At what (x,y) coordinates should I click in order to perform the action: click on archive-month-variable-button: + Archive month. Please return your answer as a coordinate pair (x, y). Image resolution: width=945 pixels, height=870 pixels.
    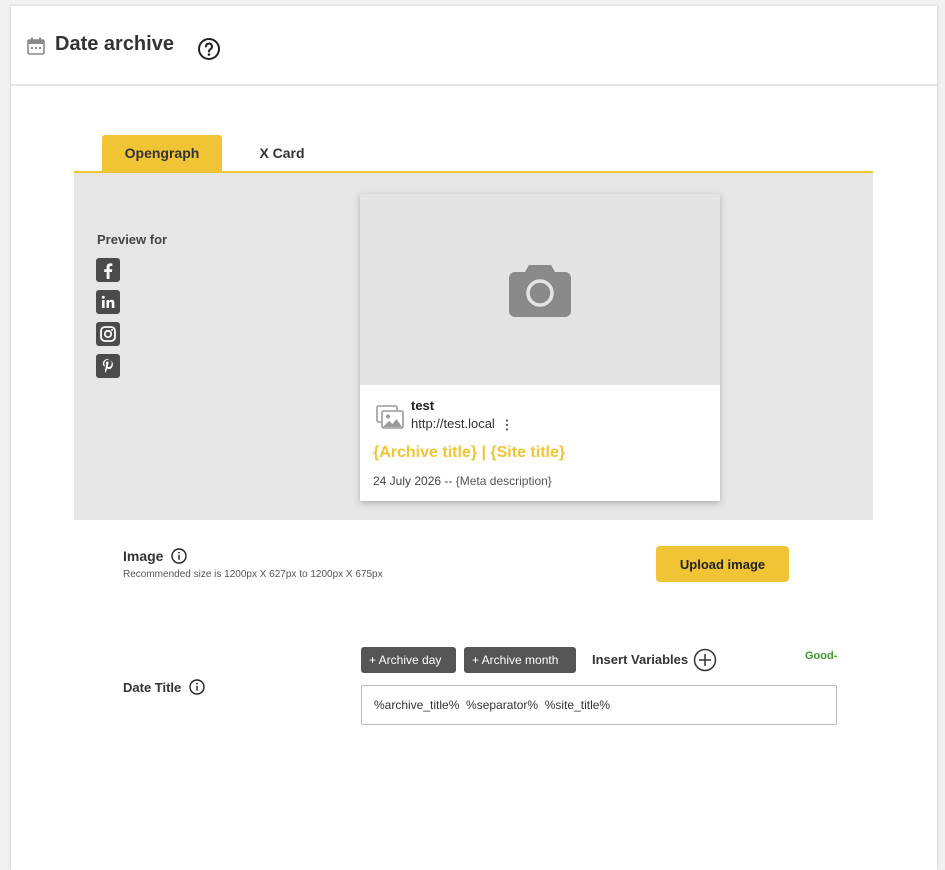
    Looking at the image, I should click on (520, 660).